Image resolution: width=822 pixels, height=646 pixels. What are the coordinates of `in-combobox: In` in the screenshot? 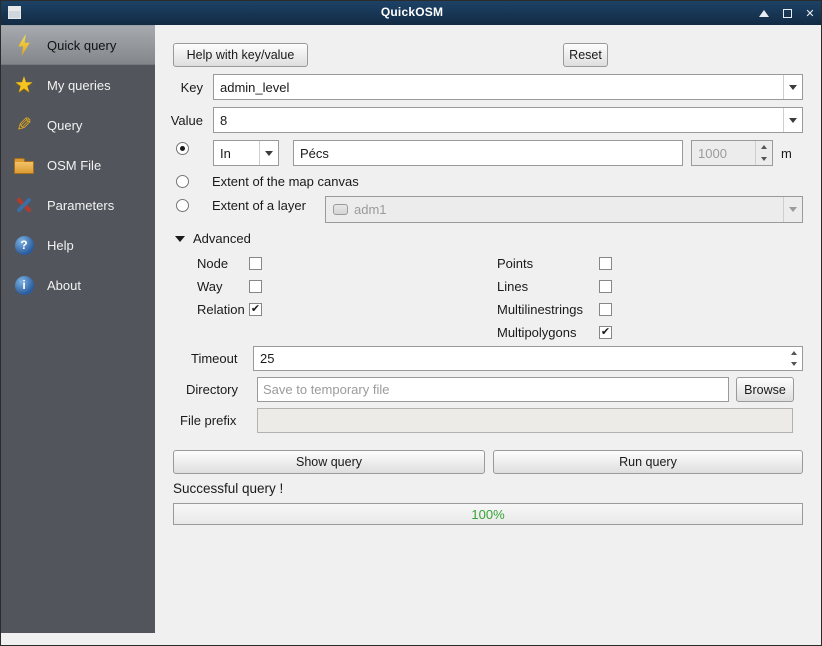 It's located at (246, 153).